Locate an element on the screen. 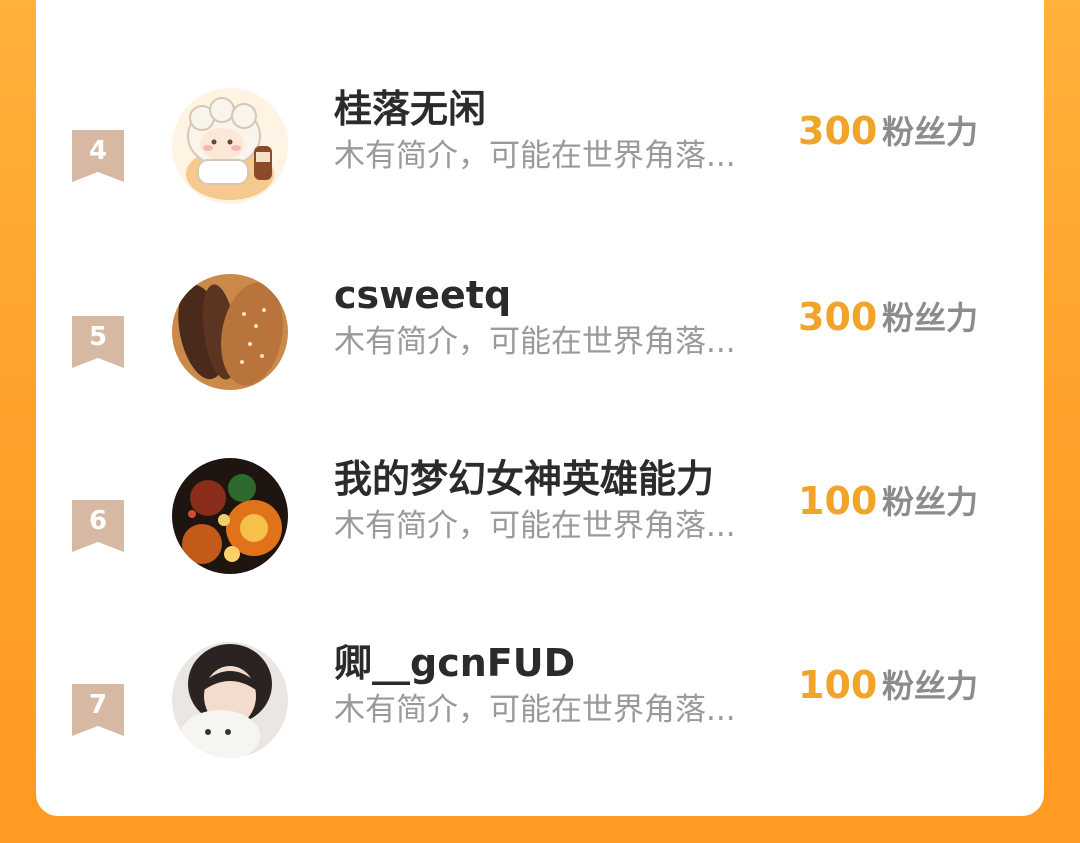 Image resolution: width=1080 pixels, height=843 pixels. user-name: 我的梦幻女神英雄能力 is located at coordinates (524, 479).